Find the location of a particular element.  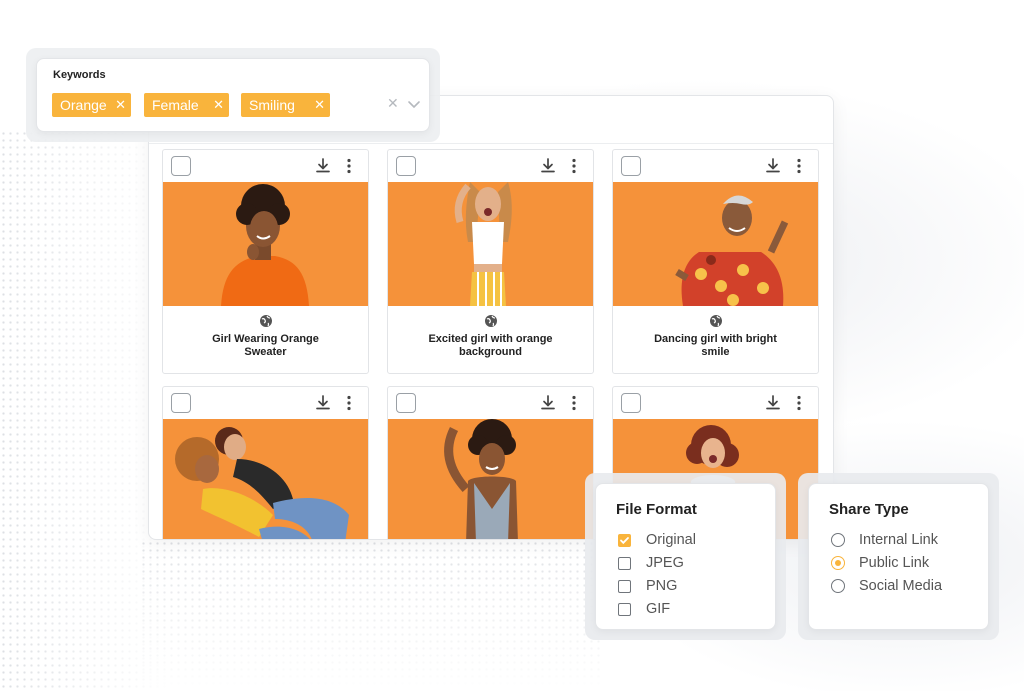

close-icon: ✕ is located at coordinates (393, 103).